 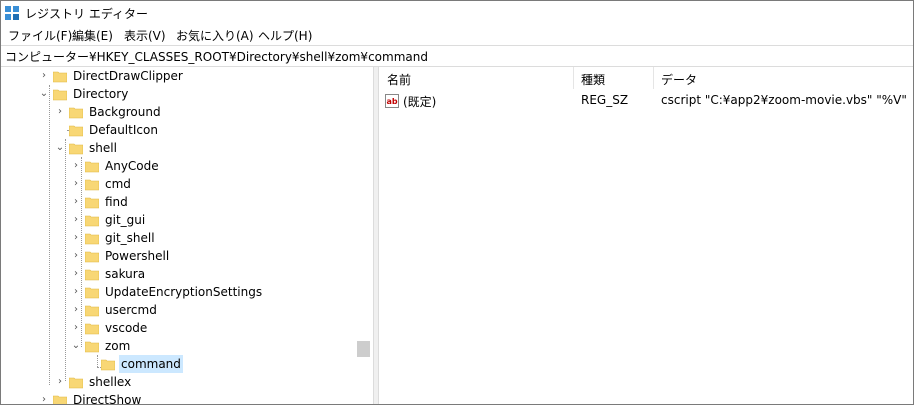 I want to click on value-type: REG_SZ, so click(x=605, y=100).